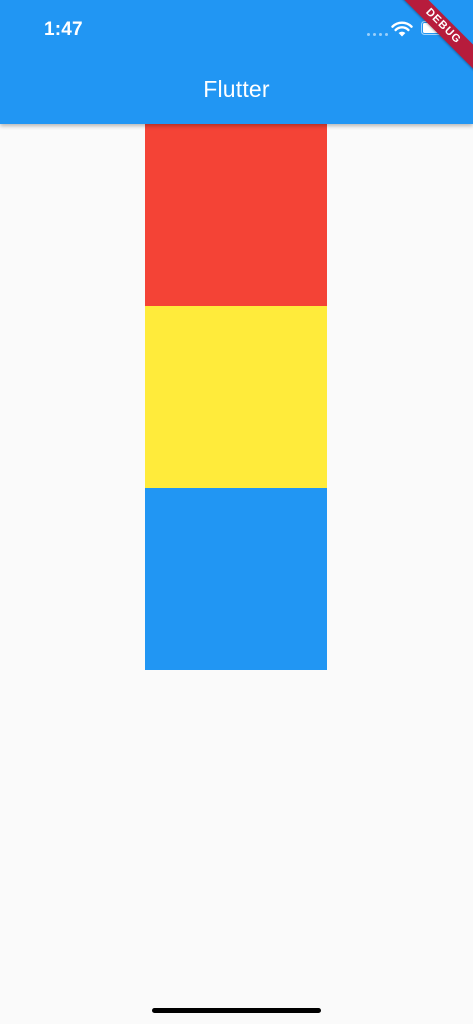 This screenshot has height=1024, width=473. Describe the element at coordinates (377, 34) in the screenshot. I see `cellular-signal-icon` at that location.